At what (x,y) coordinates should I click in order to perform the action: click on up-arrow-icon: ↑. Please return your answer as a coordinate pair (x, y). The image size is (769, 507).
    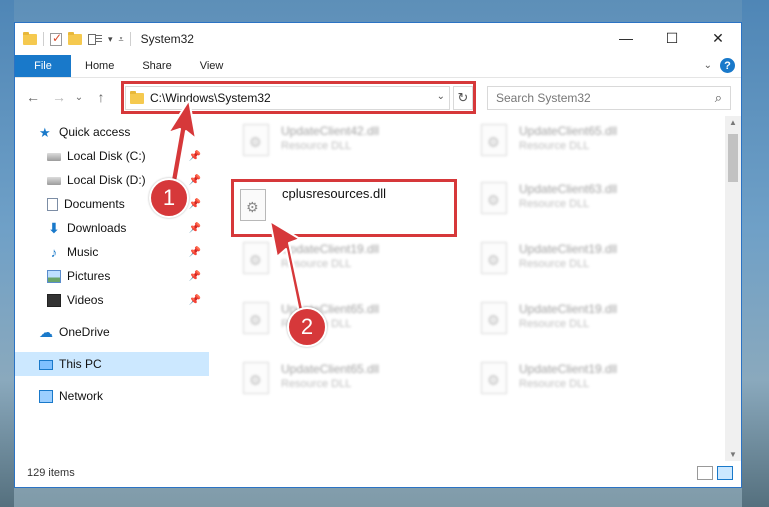
    Looking at the image, I should click on (101, 97).